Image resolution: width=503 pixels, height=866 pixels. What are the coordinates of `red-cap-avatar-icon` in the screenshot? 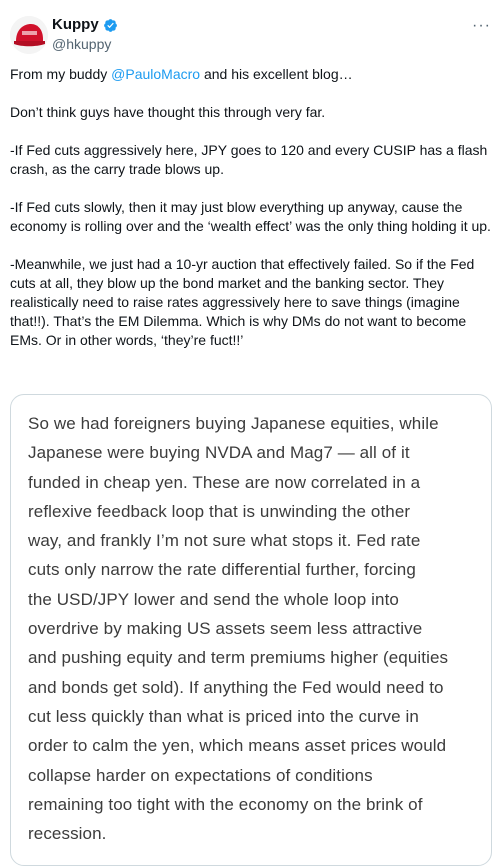 It's located at (29, 35).